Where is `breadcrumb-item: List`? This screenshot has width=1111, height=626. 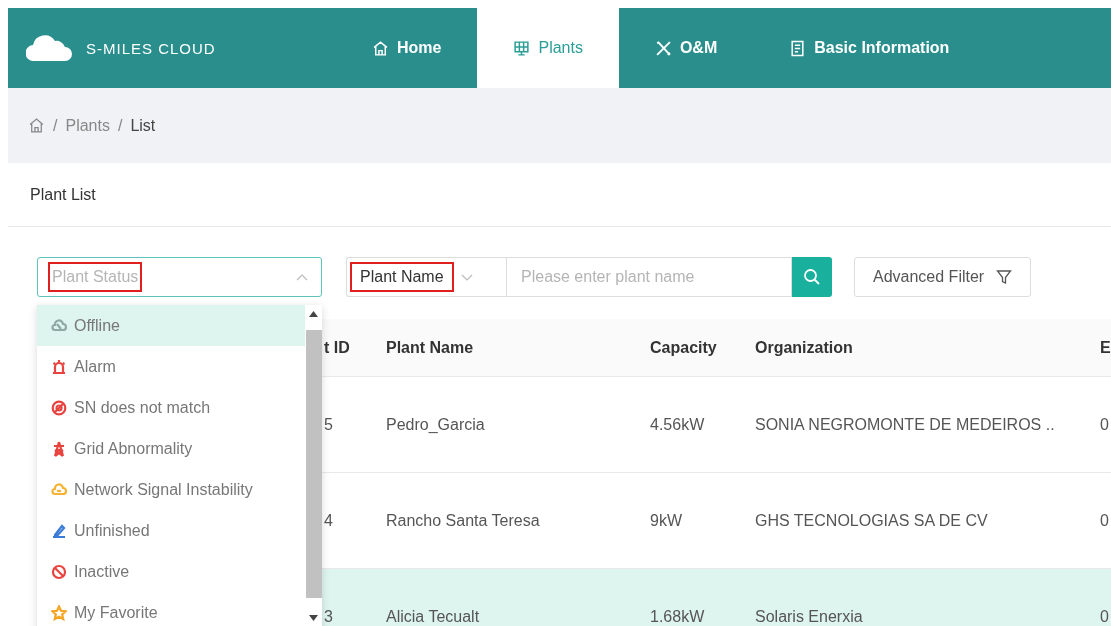
breadcrumb-item: List is located at coordinates (143, 125).